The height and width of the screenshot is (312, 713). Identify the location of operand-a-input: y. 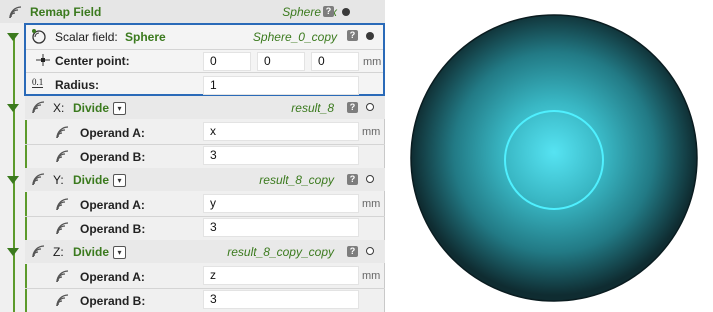
(281, 203).